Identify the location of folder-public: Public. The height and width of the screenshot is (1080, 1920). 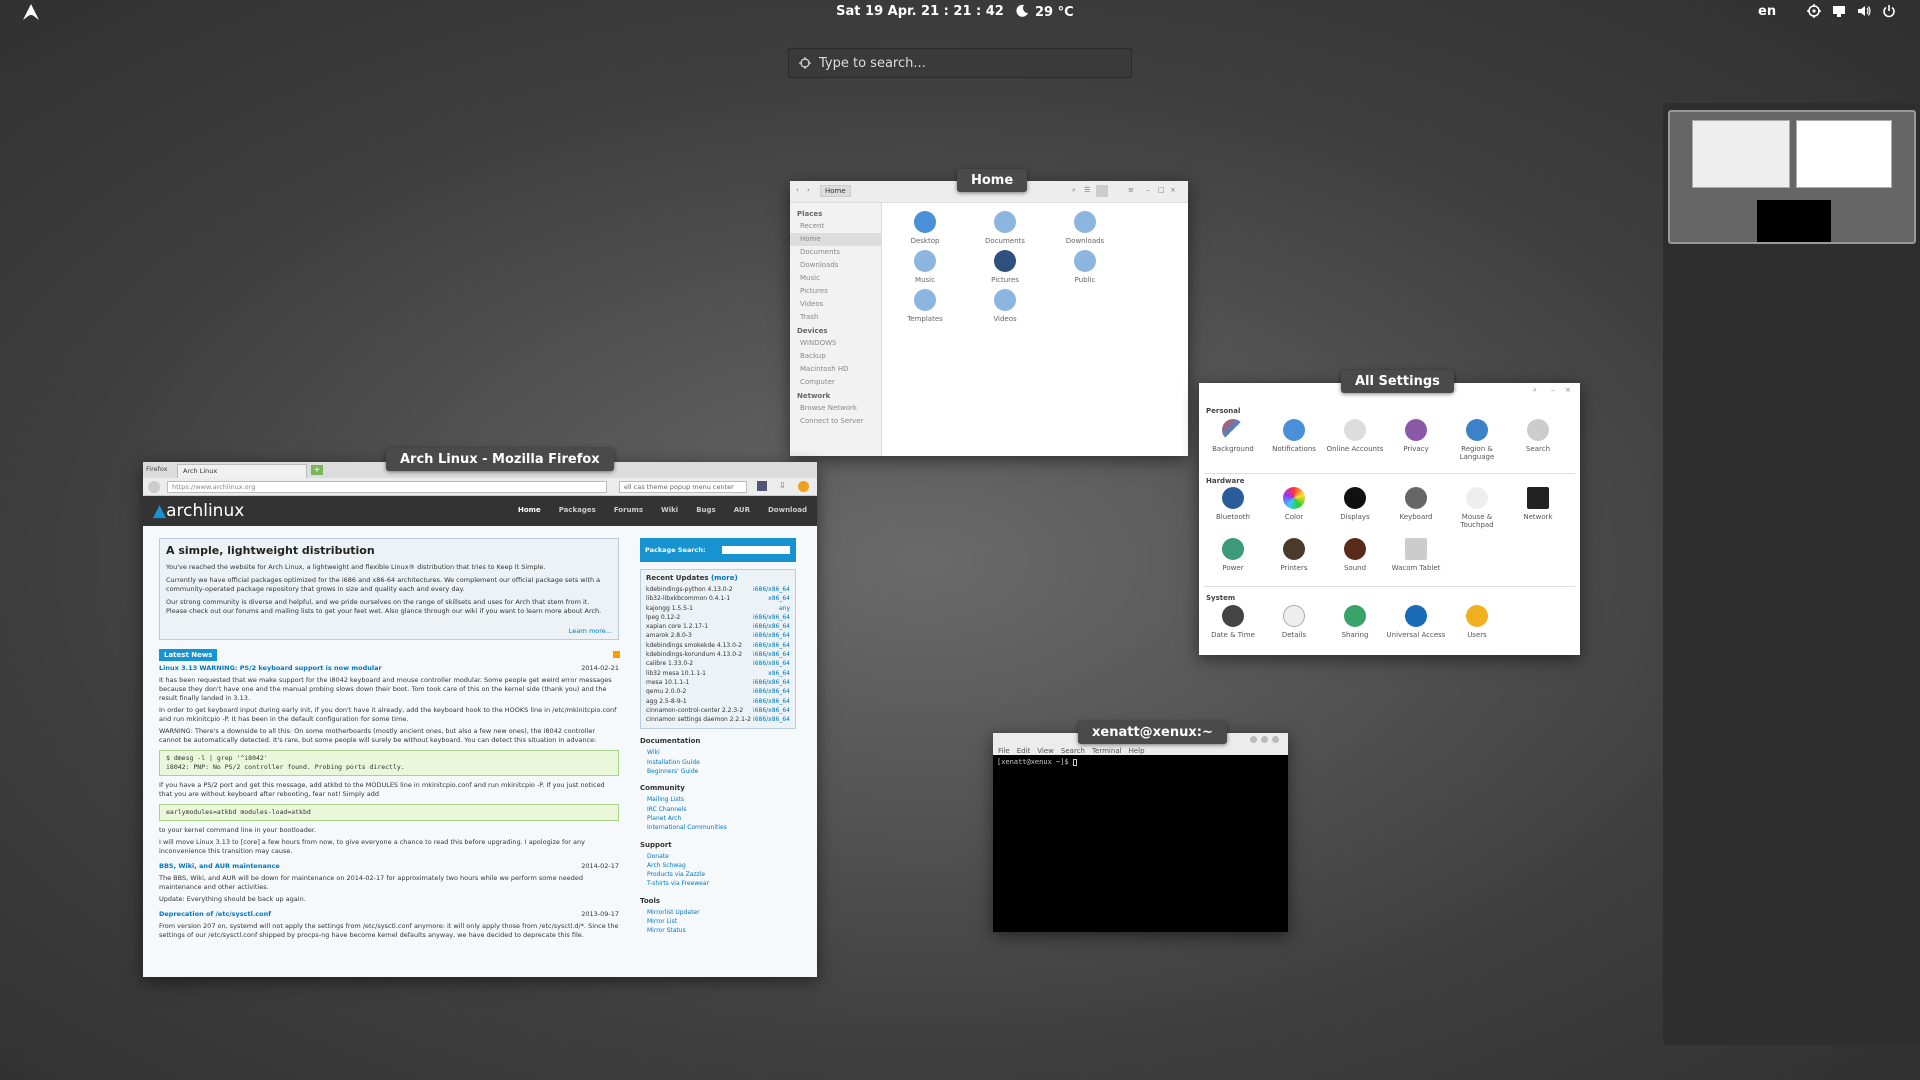
(1085, 267).